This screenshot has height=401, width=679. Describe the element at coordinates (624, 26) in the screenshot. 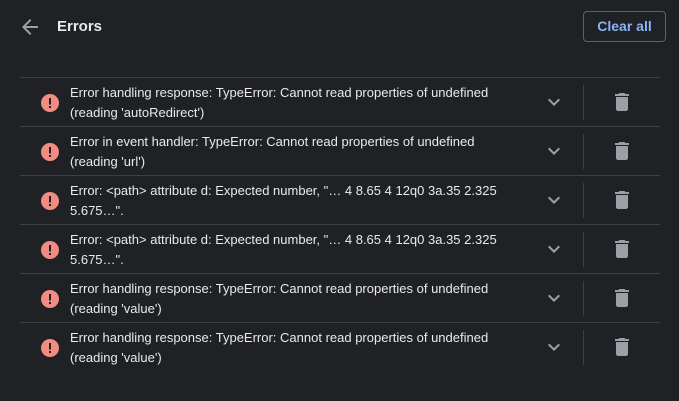

I see `clear-all-button: Clear all` at that location.